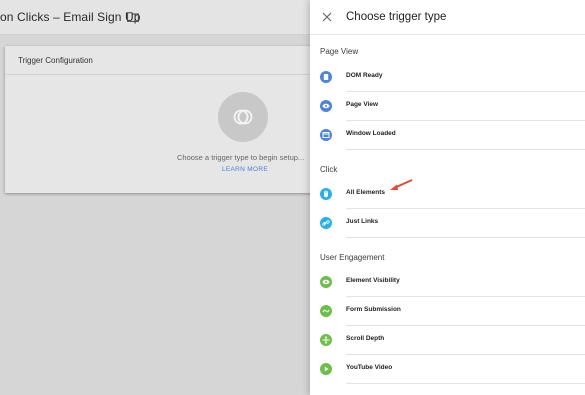  I want to click on trigger-item-all-elements: All Elements, so click(447, 194).